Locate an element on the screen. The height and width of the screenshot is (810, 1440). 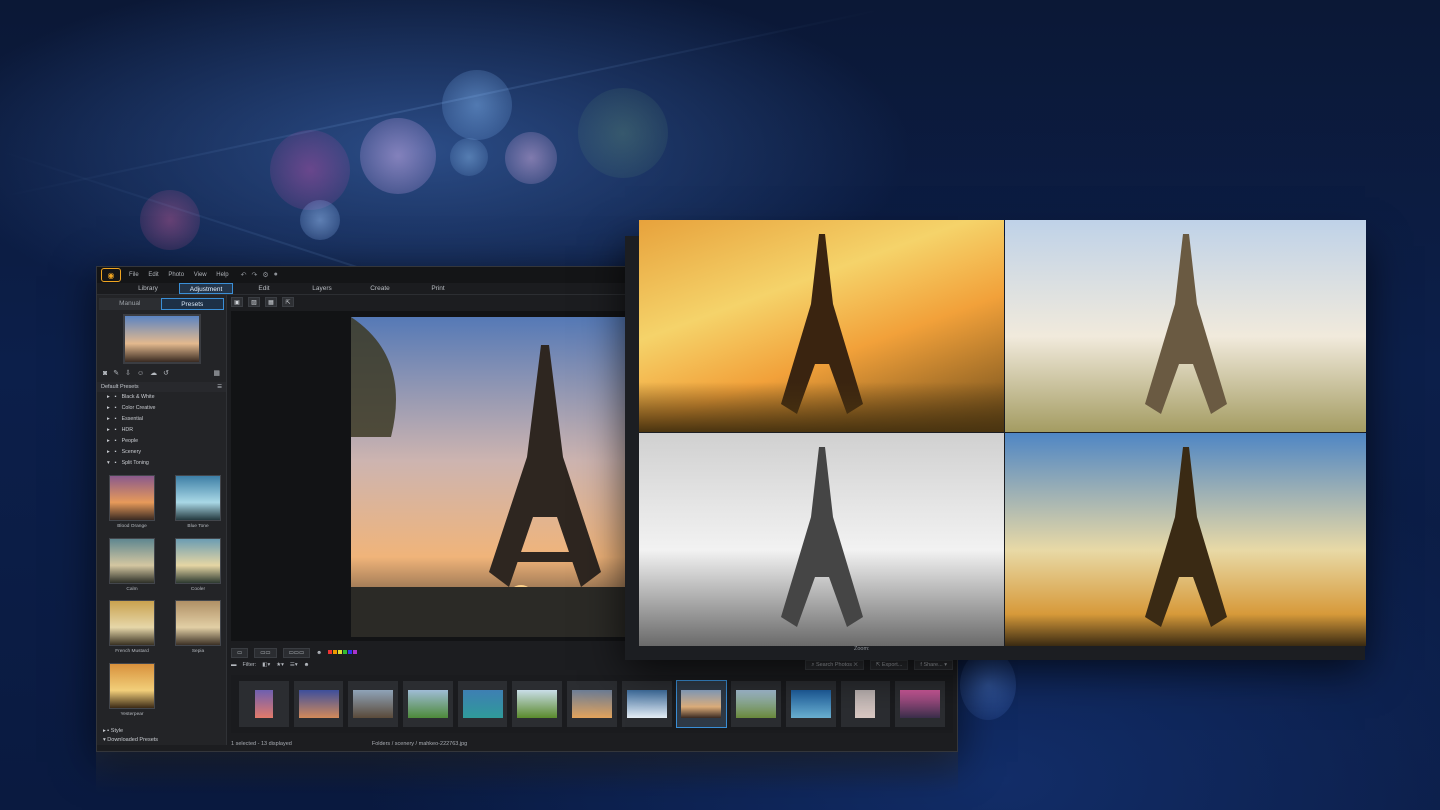
filmstrip-thumb-selected is located at coordinates (701, 704).